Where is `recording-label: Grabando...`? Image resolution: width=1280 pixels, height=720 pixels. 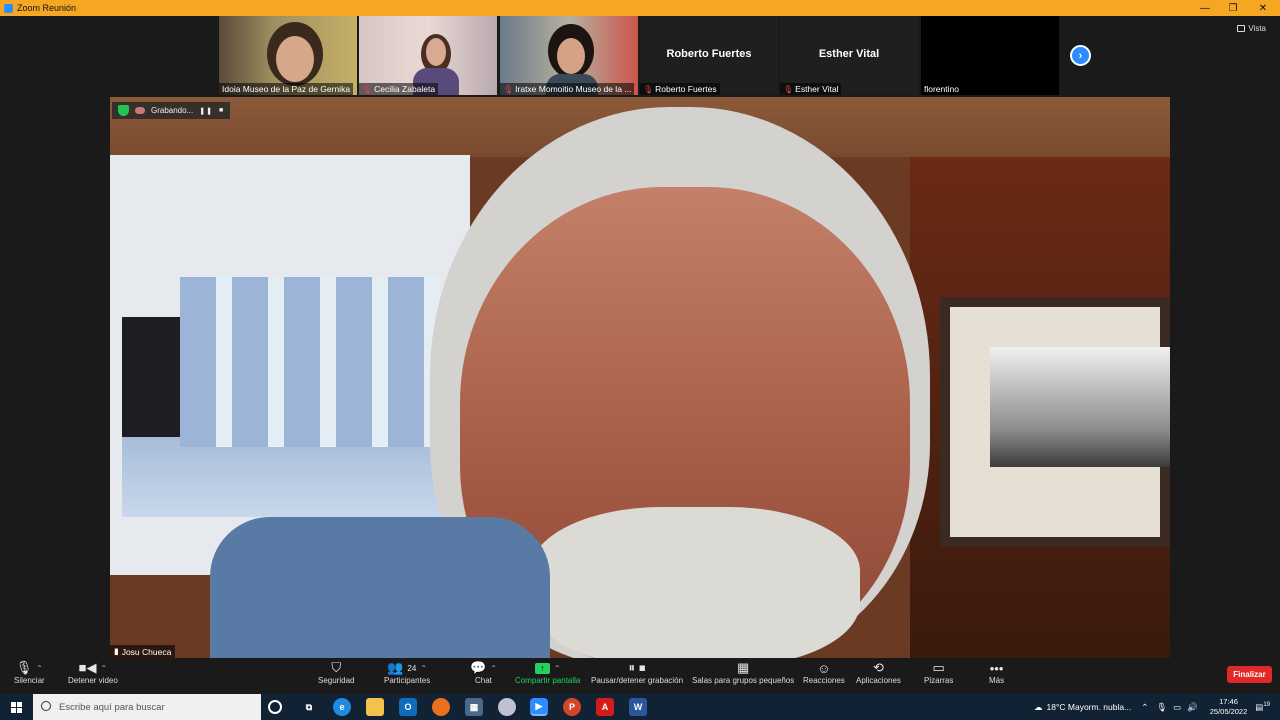 recording-label: Grabando... is located at coordinates (172, 110).